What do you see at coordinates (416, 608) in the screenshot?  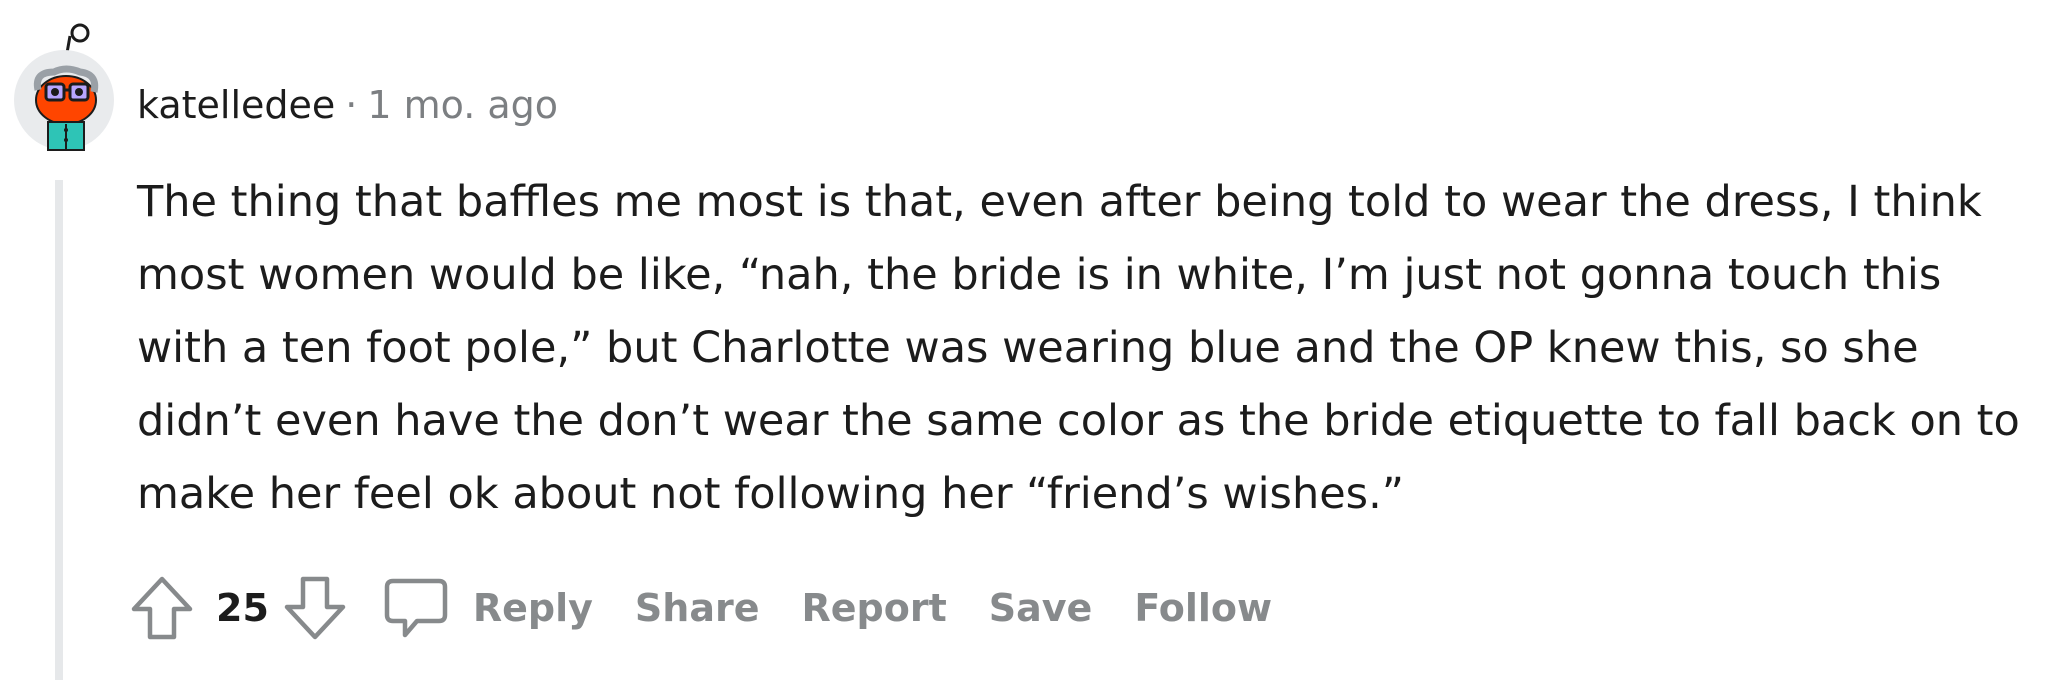 I see `speech-bubble-icon` at bounding box center [416, 608].